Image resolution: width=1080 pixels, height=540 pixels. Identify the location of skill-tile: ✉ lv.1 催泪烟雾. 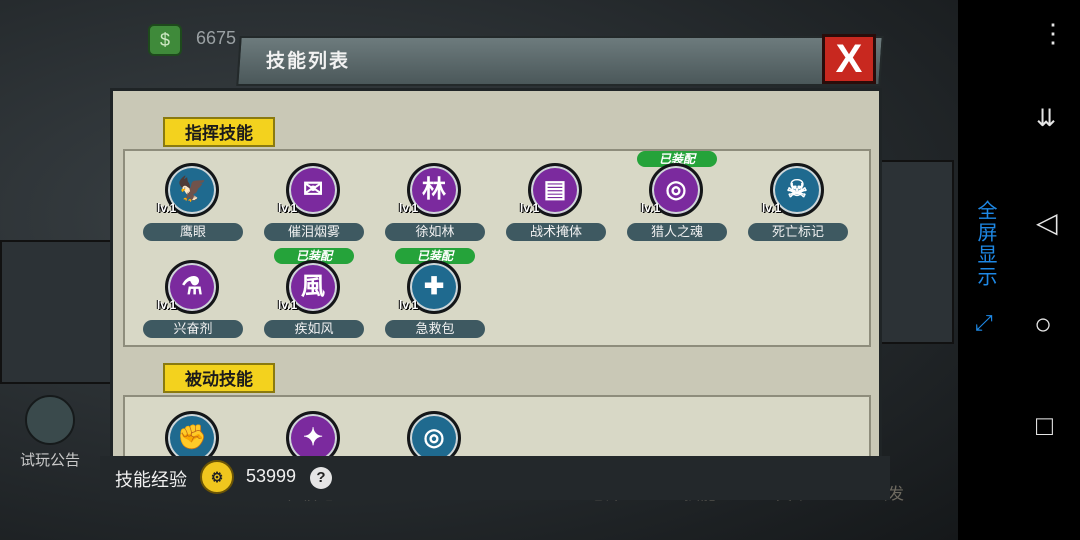
(314, 203).